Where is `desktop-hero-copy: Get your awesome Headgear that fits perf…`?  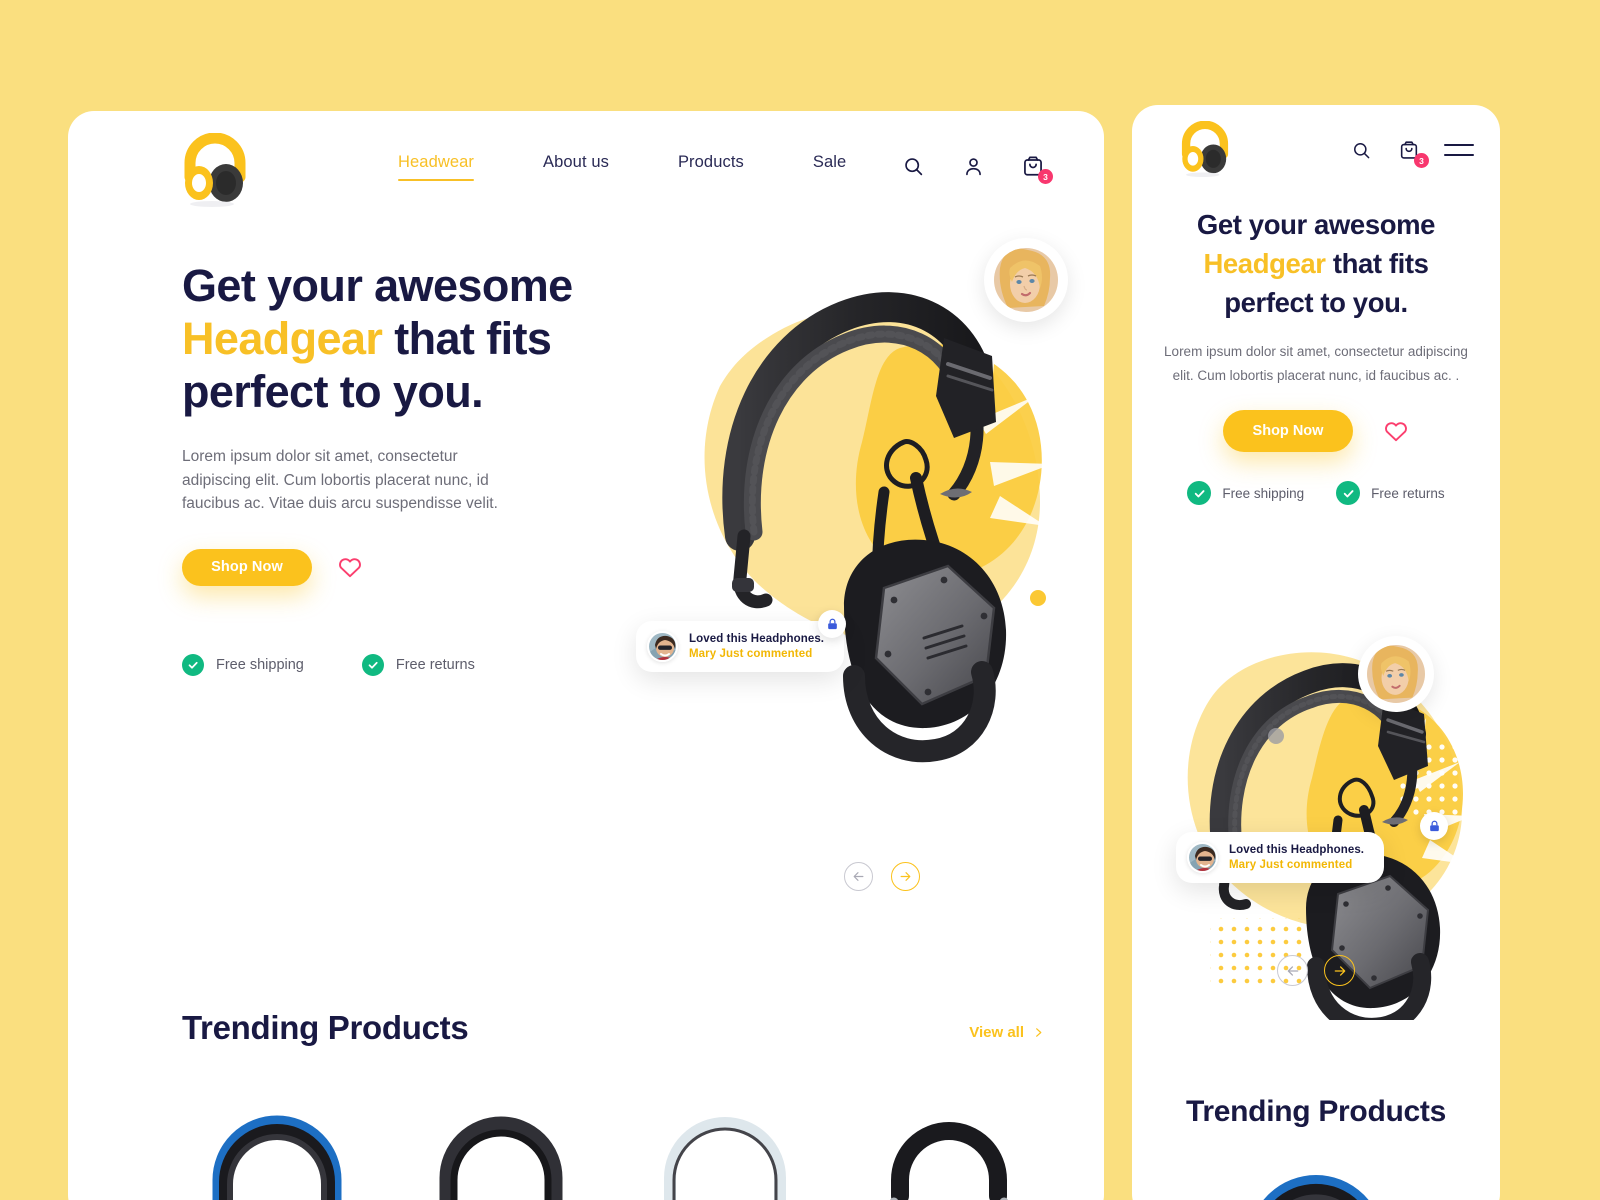 desktop-hero-copy: Get your awesome Headgear that fits perf… is located at coordinates (397, 467).